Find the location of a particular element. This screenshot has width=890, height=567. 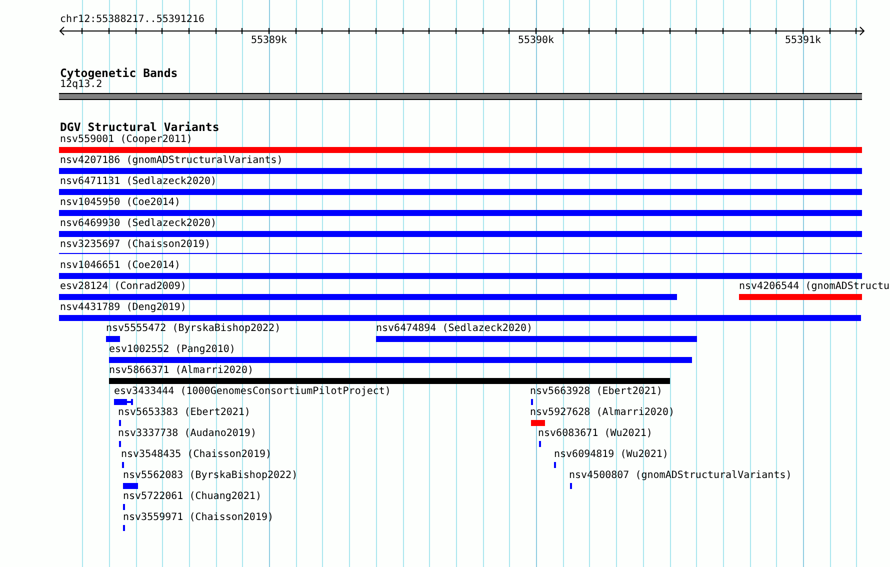

feature-label: nsv5722061 (Chuang2021) is located at coordinates (192, 497).